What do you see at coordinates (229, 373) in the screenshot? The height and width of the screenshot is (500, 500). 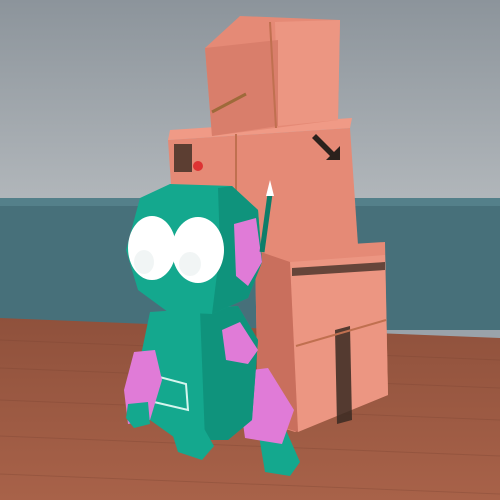 I see `robot-body-shadow` at bounding box center [229, 373].